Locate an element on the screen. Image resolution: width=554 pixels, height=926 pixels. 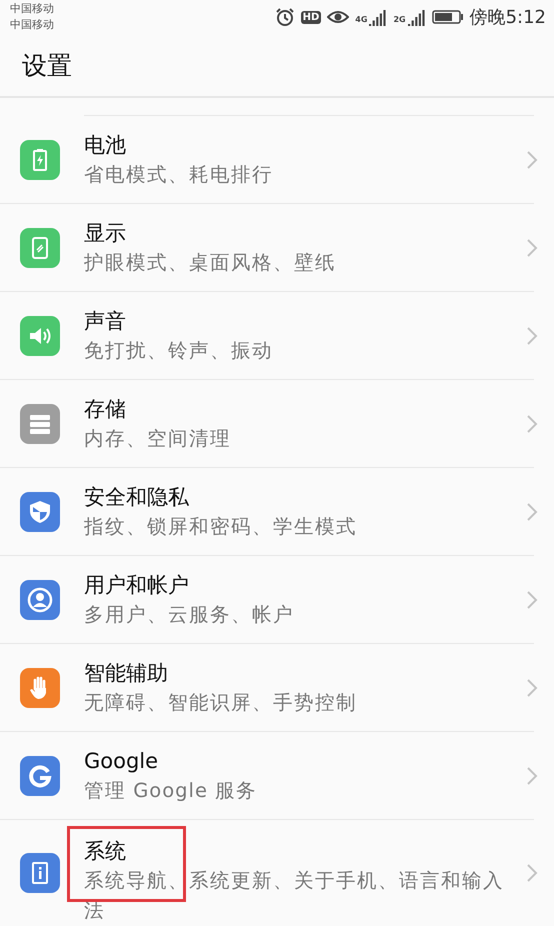
settings-item: 安全和隐私 指纹、锁屏和密码、学生模式 is located at coordinates (267, 512).